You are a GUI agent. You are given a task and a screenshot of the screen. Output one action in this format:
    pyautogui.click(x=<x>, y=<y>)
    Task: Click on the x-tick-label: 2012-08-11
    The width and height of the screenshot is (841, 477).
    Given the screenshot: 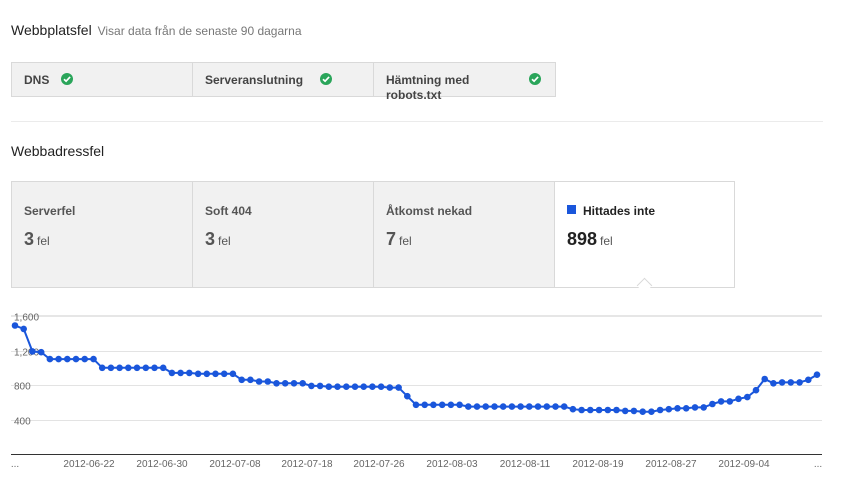 What is the action you would take?
    pyautogui.click(x=525, y=464)
    